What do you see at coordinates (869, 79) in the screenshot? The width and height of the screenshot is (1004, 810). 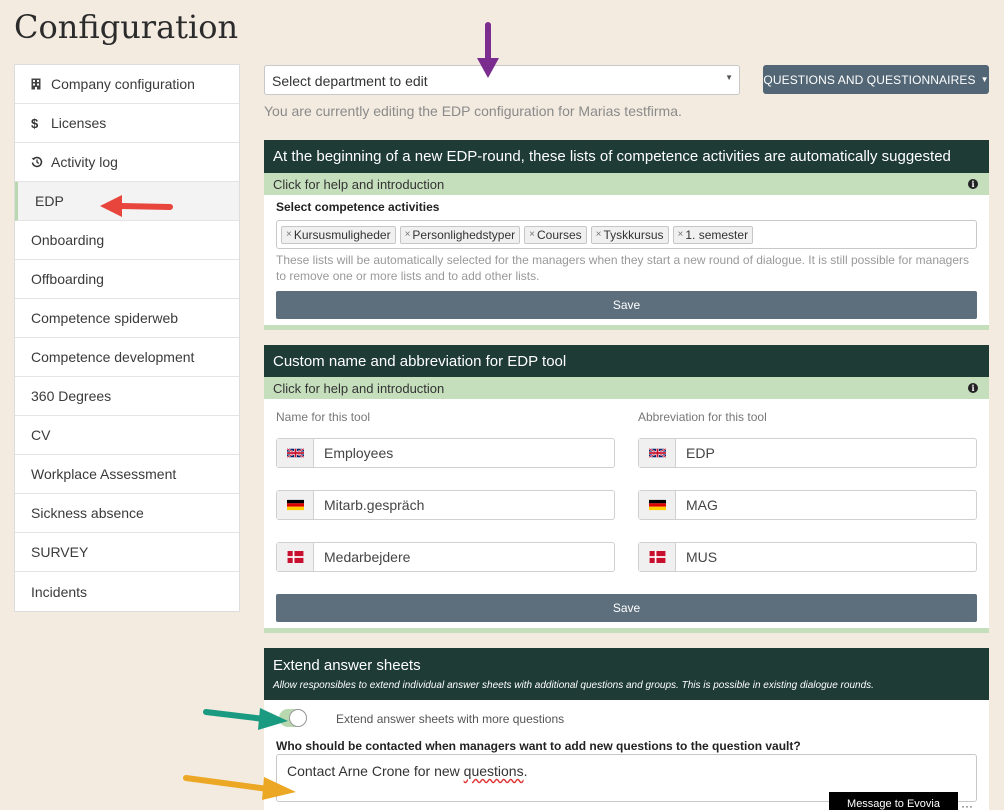 I see `questions-button-label: QUESTIONS AND QUESTIONNAIRES` at bounding box center [869, 79].